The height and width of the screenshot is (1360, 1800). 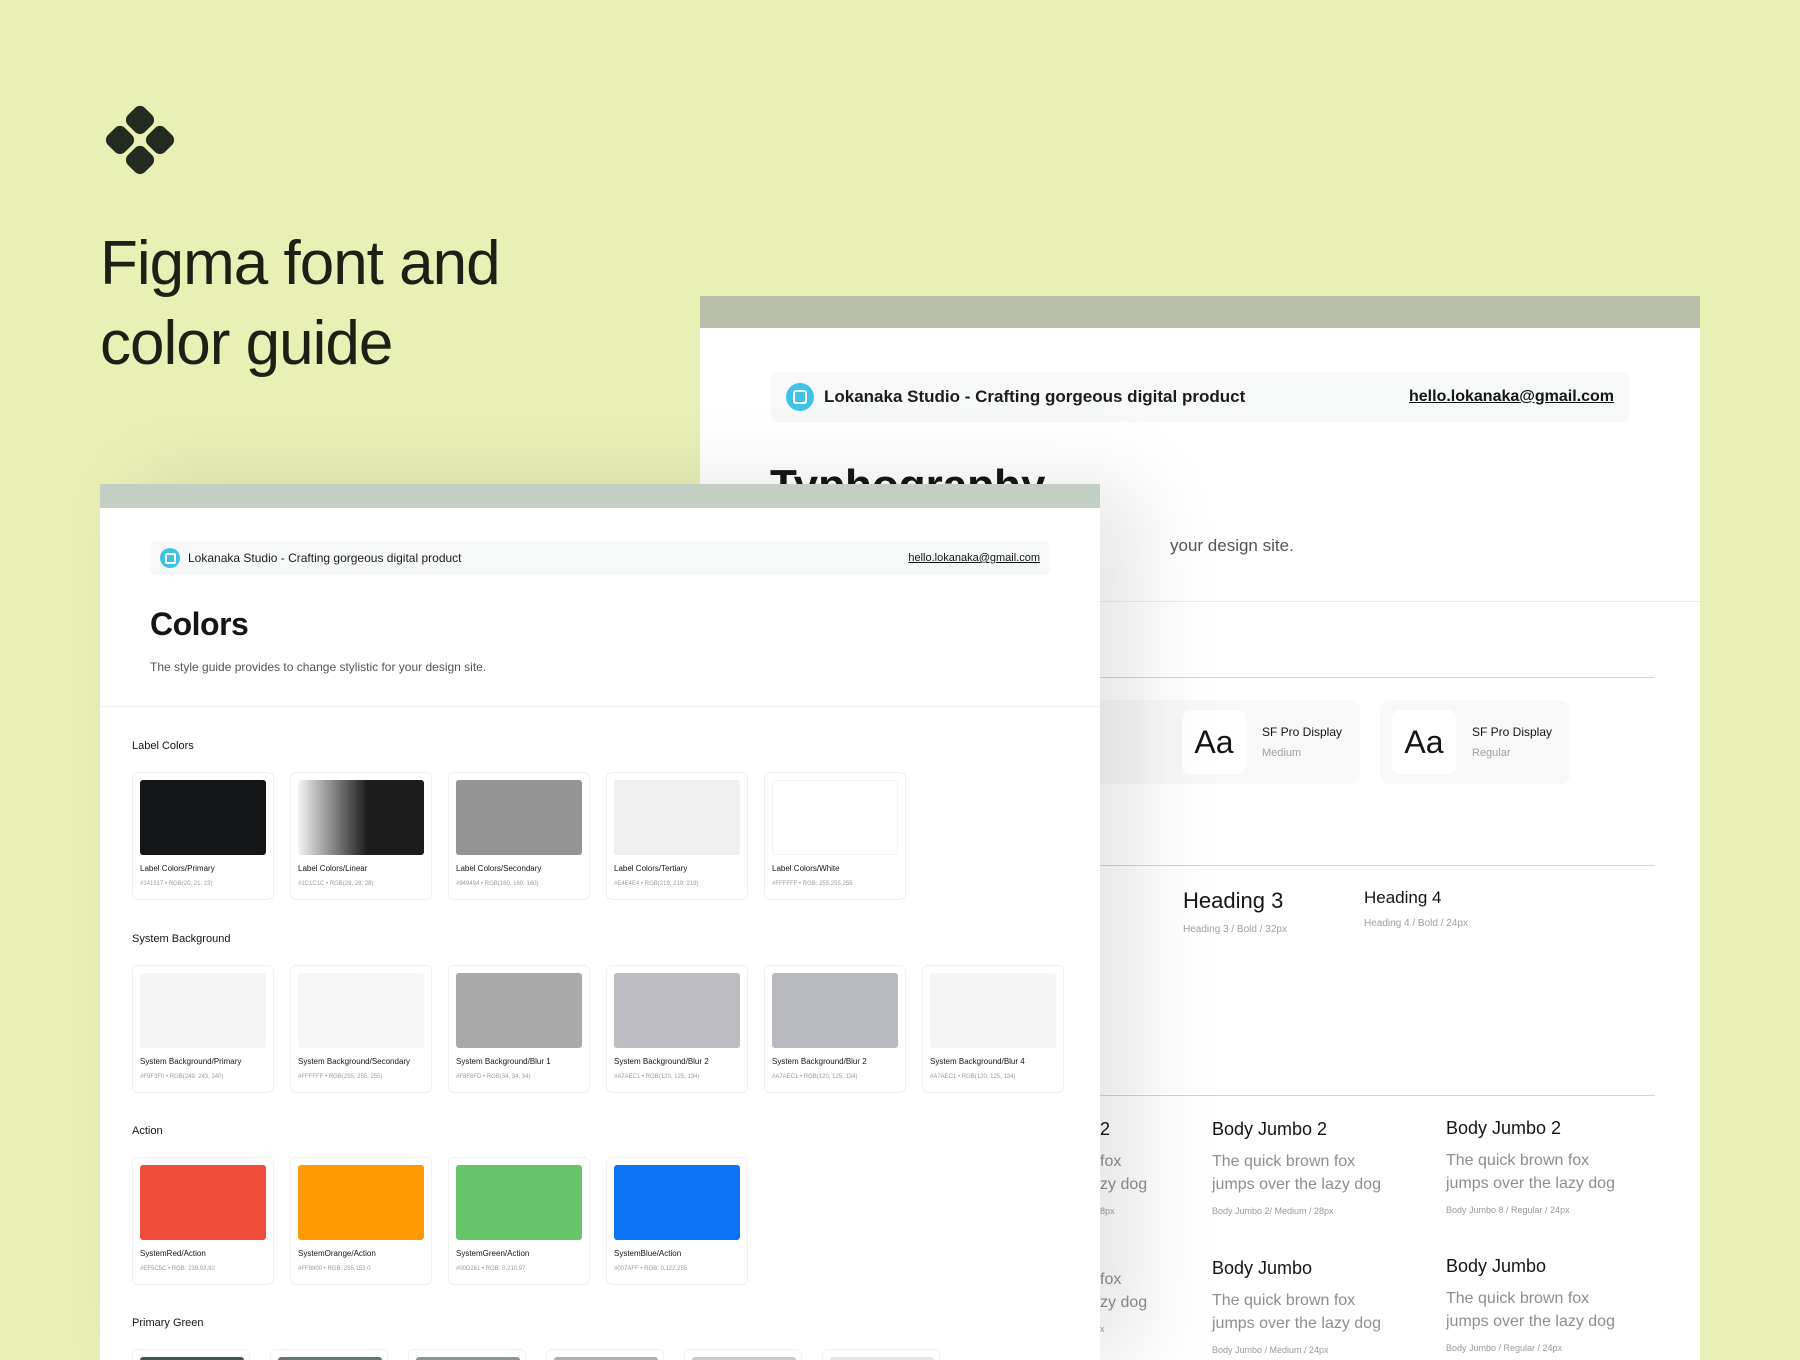 What do you see at coordinates (199, 624) in the screenshot?
I see `colors-title: Colors` at bounding box center [199, 624].